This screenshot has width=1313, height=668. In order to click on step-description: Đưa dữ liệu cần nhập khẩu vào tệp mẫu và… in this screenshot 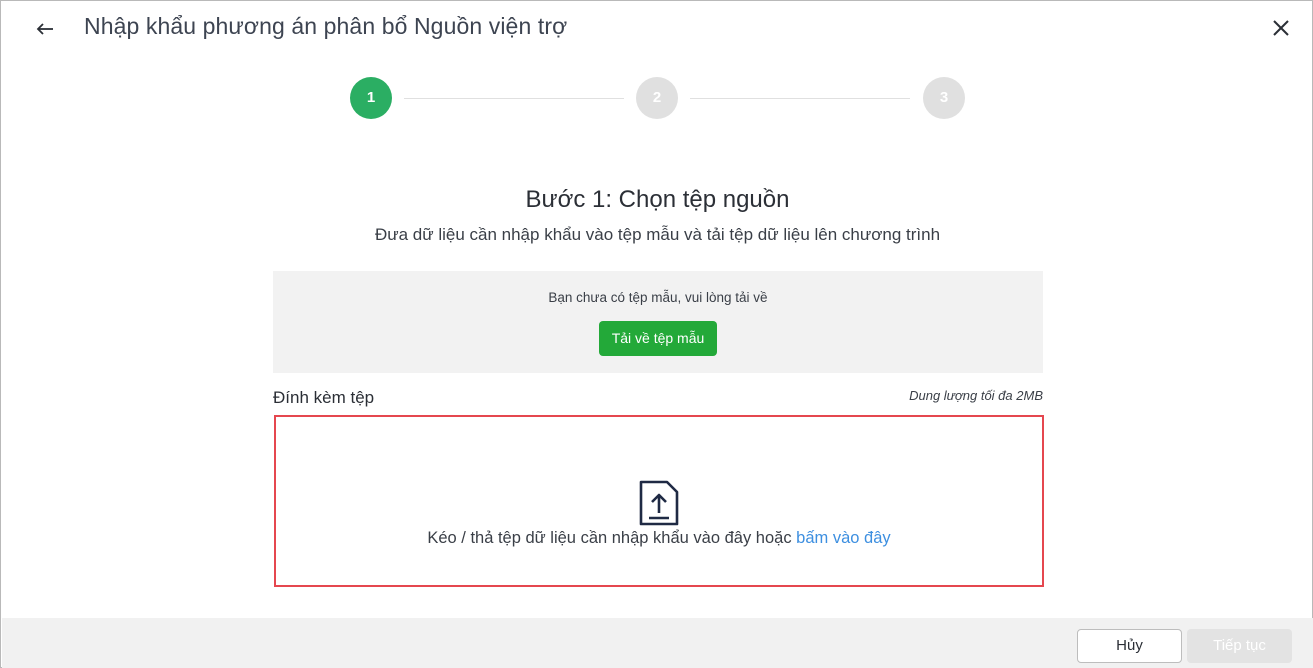, I will do `click(657, 234)`.